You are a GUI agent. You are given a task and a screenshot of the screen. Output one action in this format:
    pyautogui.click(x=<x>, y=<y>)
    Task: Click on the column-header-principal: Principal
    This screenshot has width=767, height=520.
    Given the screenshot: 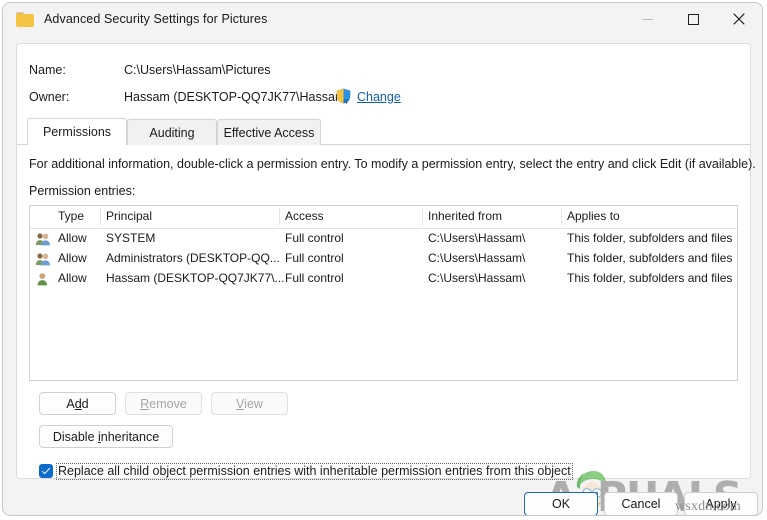 What is the action you would take?
    pyautogui.click(x=129, y=216)
    